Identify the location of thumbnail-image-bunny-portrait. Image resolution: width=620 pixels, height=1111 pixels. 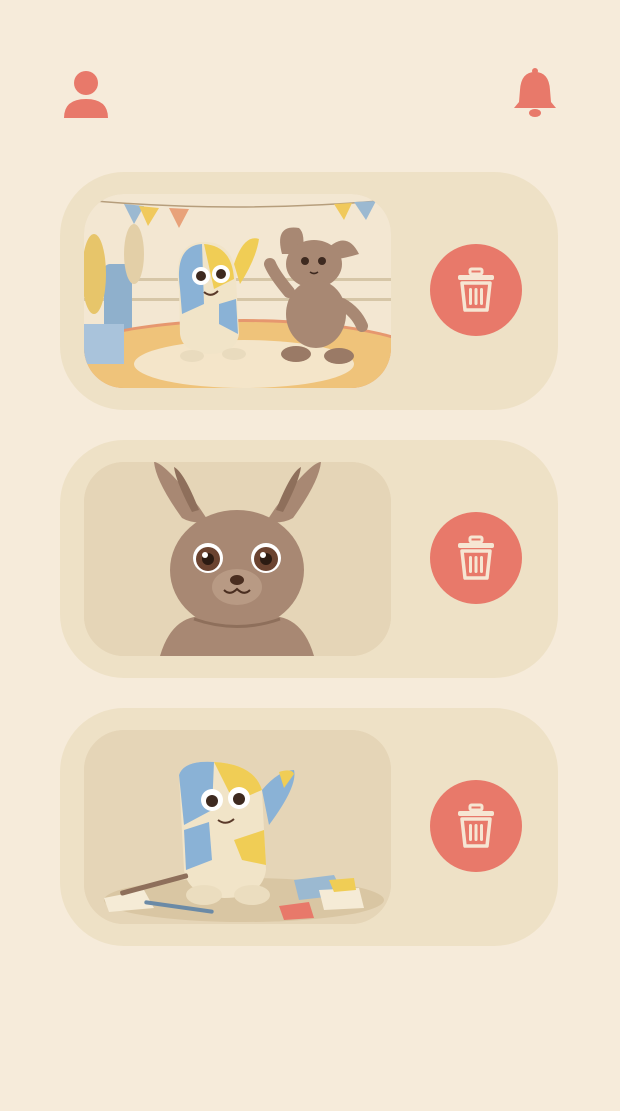
(237, 559).